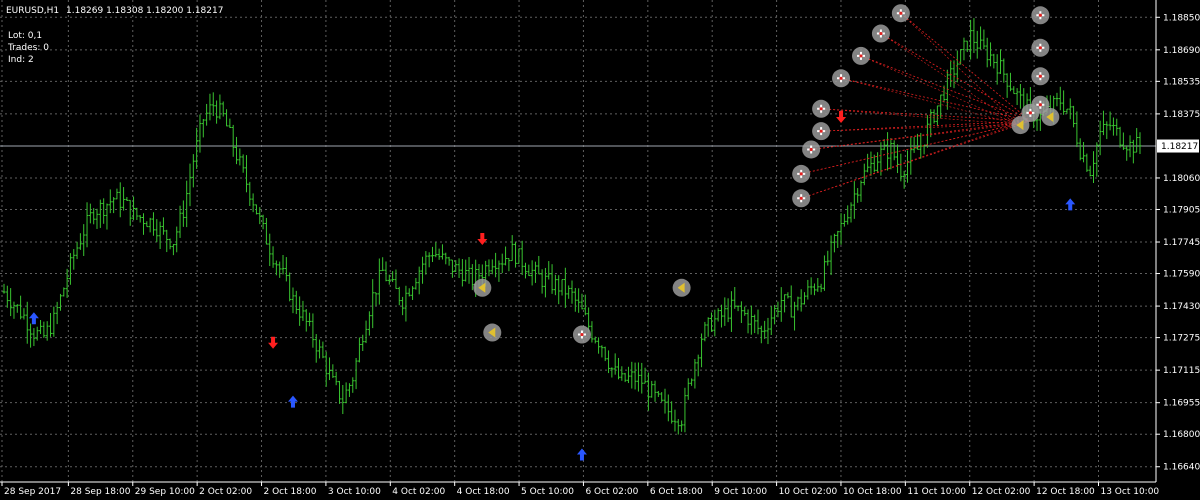  What do you see at coordinates (1065, 492) in the screenshot?
I see `time-tick-label: 12 Oct 18:00` at bounding box center [1065, 492].